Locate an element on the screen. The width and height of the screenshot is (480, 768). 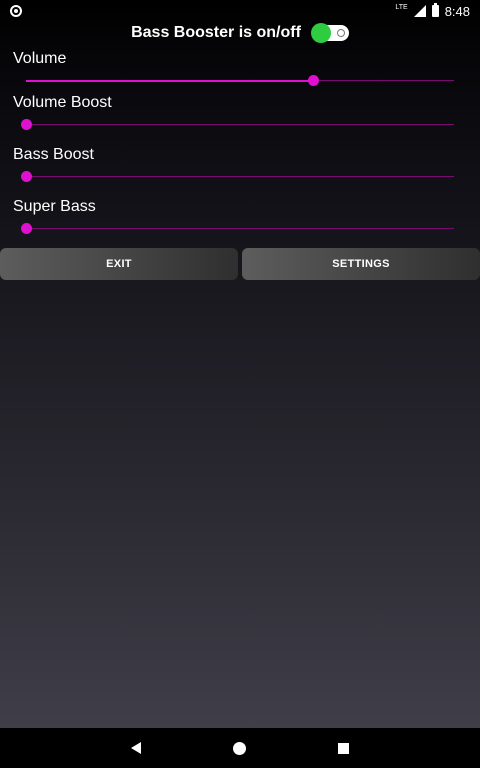
recents-icon is located at coordinates (343, 748).